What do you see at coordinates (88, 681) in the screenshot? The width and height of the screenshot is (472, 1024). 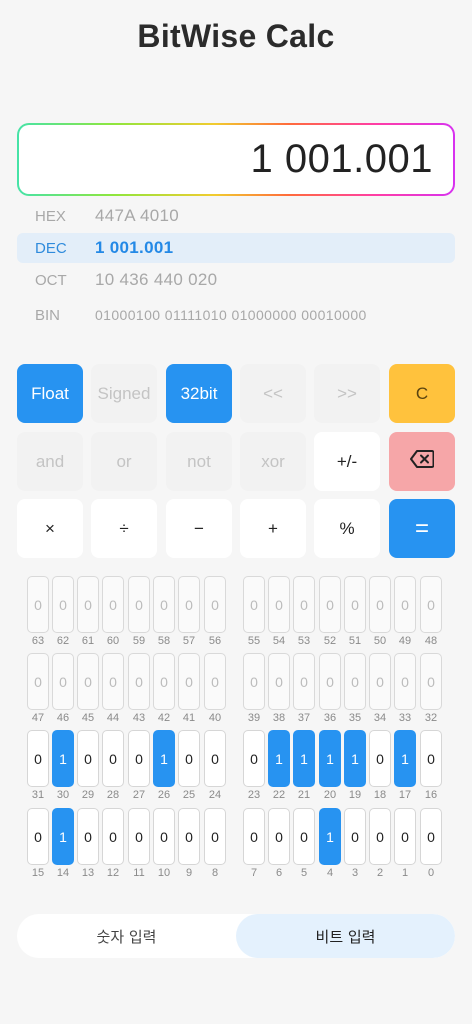 I see `bit-45: 0` at bounding box center [88, 681].